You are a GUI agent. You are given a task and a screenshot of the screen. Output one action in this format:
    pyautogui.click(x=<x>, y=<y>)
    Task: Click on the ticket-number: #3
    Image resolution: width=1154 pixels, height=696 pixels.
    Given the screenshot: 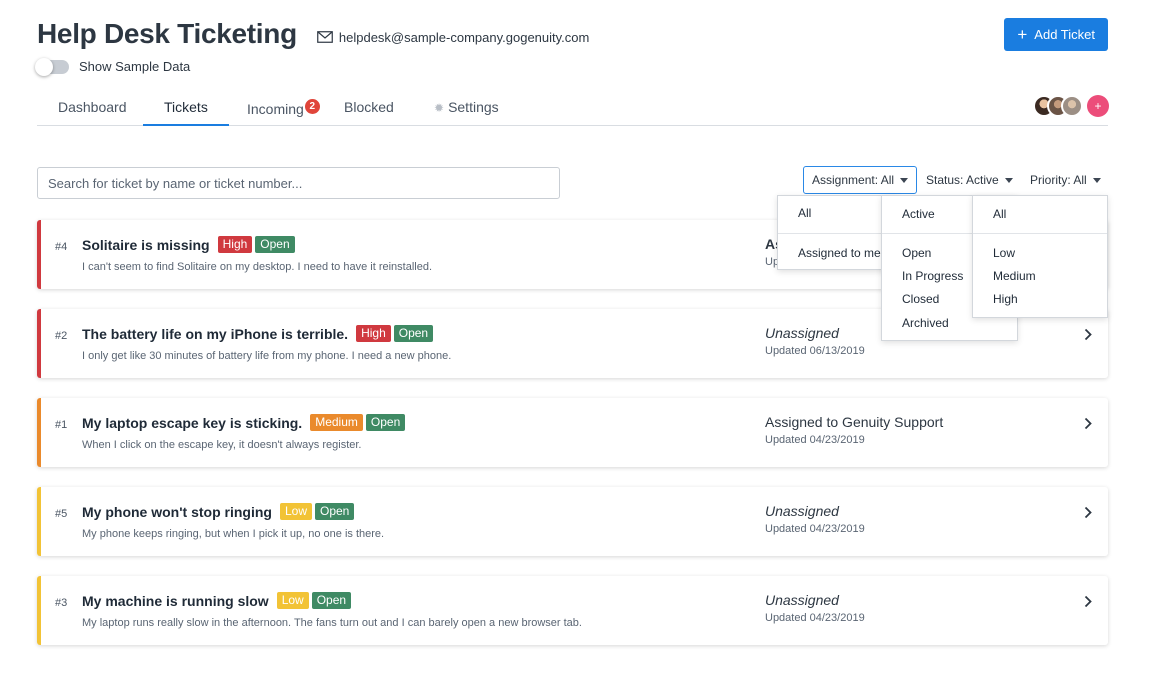 What is the action you would take?
    pyautogui.click(x=61, y=603)
    